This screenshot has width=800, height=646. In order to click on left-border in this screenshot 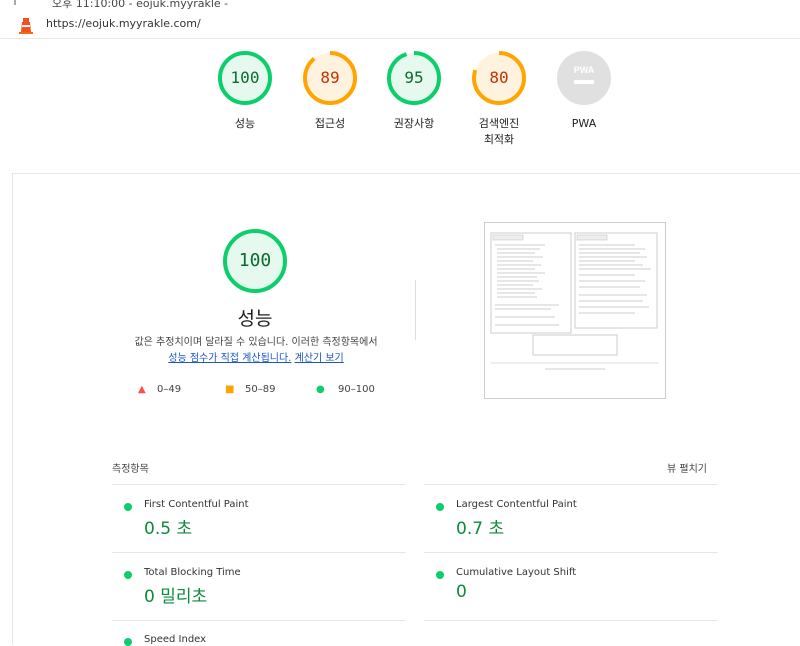, I will do `click(12, 409)`.